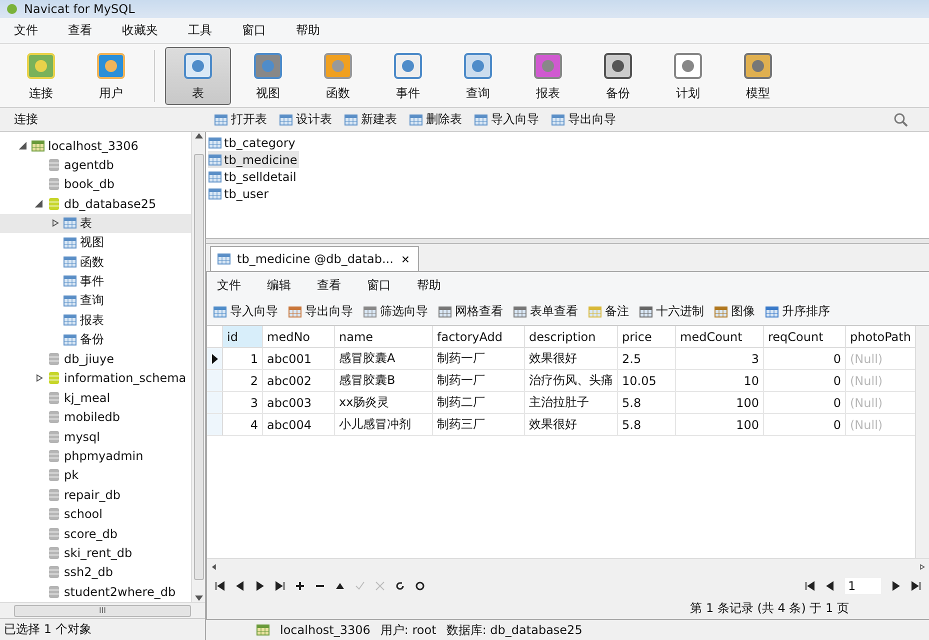 The height and width of the screenshot is (640, 929). What do you see at coordinates (95, 494) in the screenshot?
I see `tree-item: repair_db` at bounding box center [95, 494].